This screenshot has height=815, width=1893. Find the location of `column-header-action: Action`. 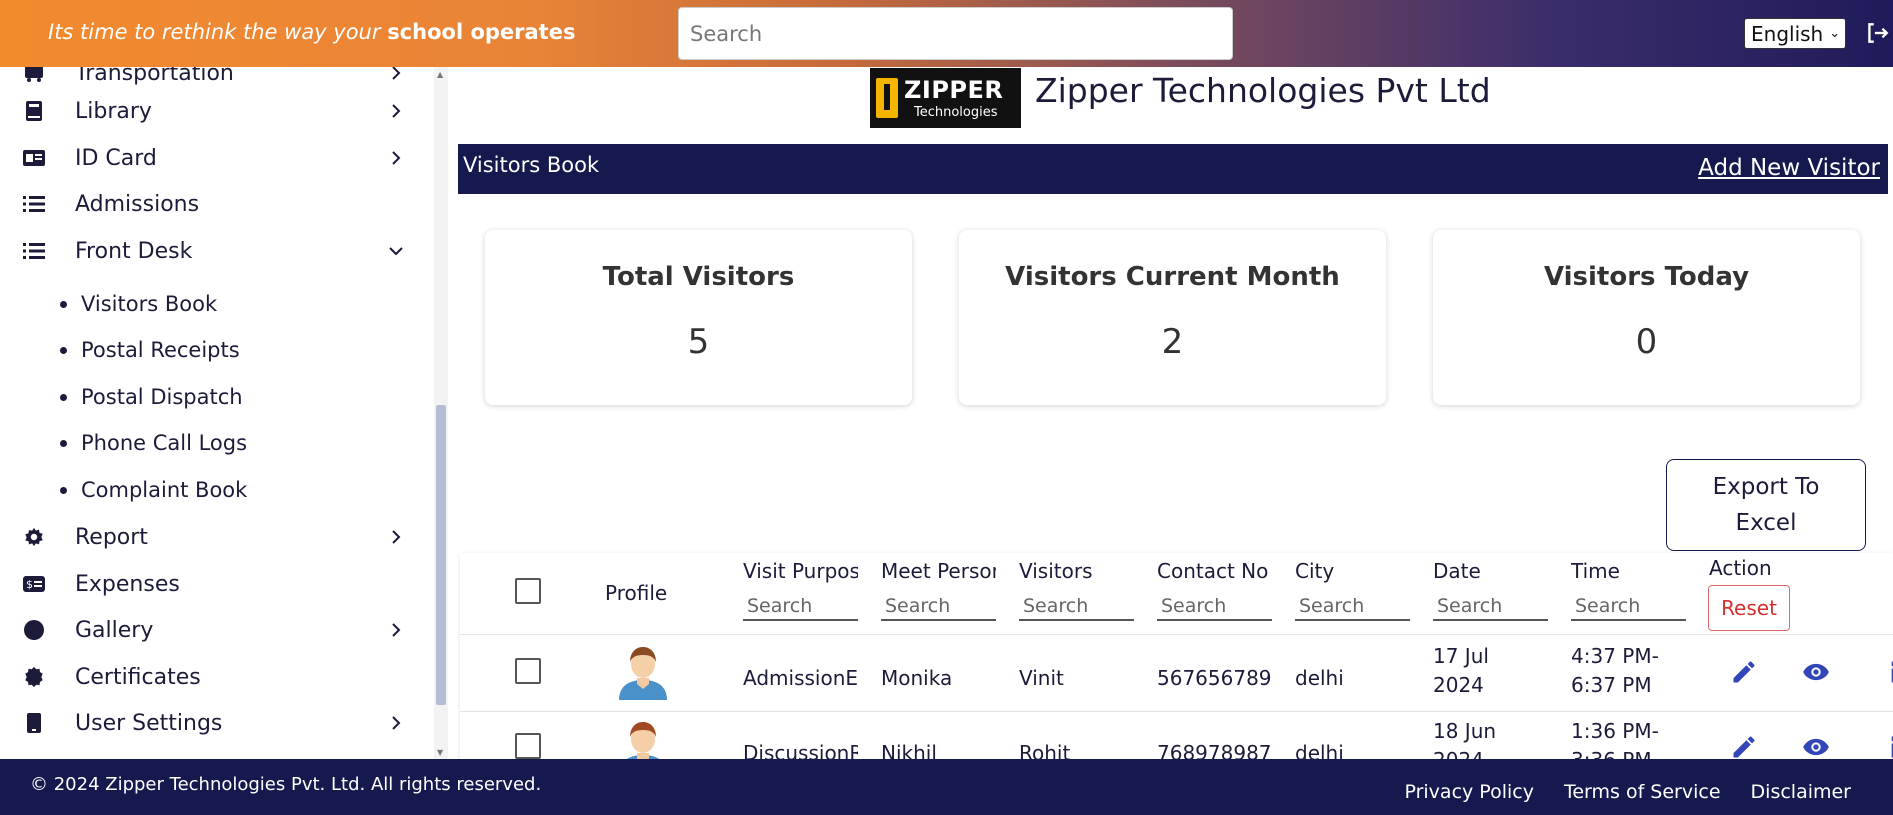

column-header-action: Action is located at coordinates (1740, 568).